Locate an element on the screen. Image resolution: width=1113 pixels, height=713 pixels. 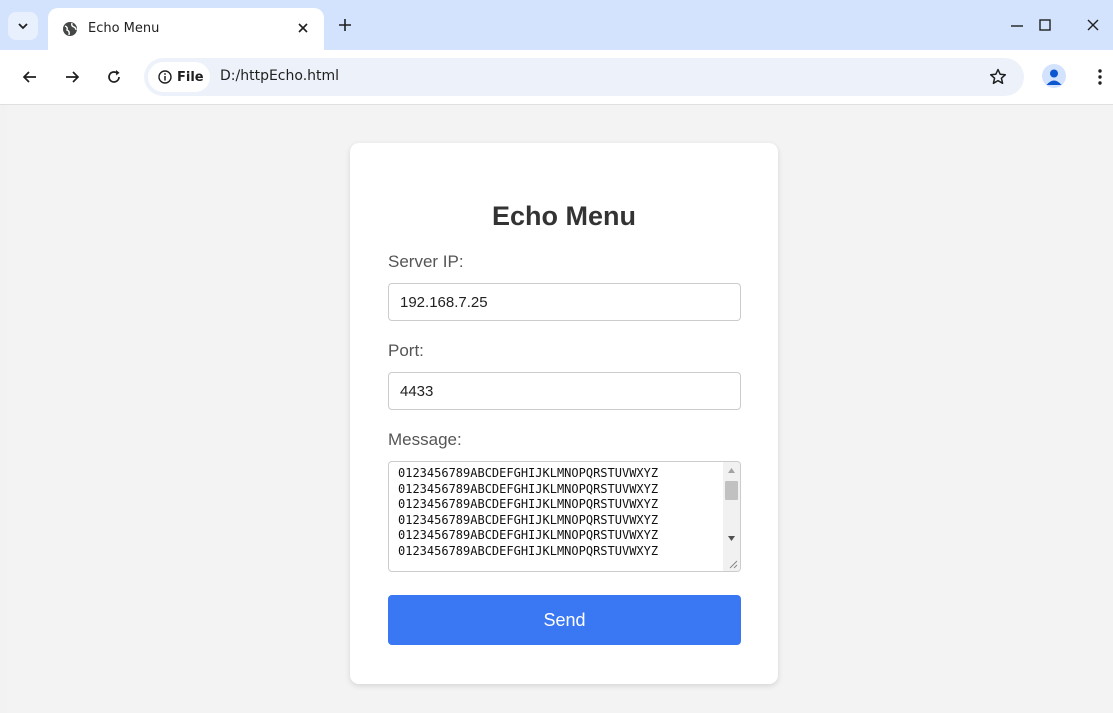
tab-search-button is located at coordinates (23, 26).